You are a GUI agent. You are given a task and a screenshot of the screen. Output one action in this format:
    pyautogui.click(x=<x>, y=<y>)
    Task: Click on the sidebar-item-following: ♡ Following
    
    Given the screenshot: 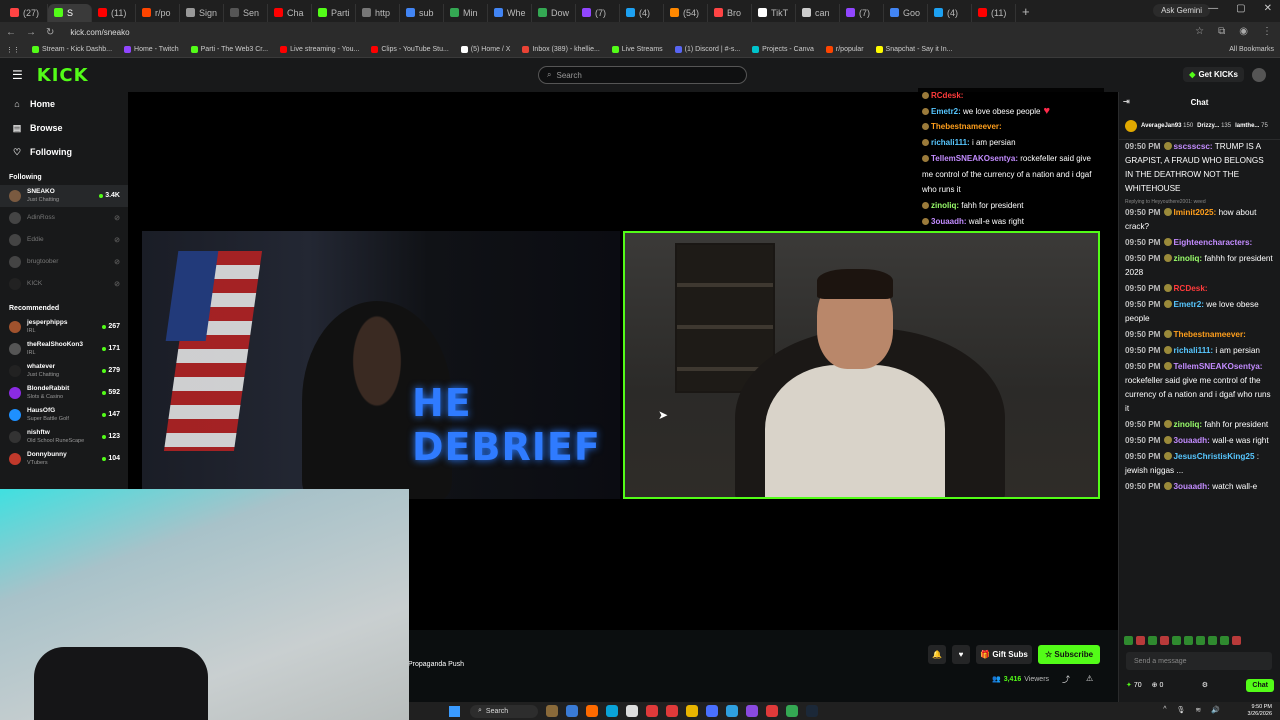 What is the action you would take?
    pyautogui.click(x=64, y=152)
    